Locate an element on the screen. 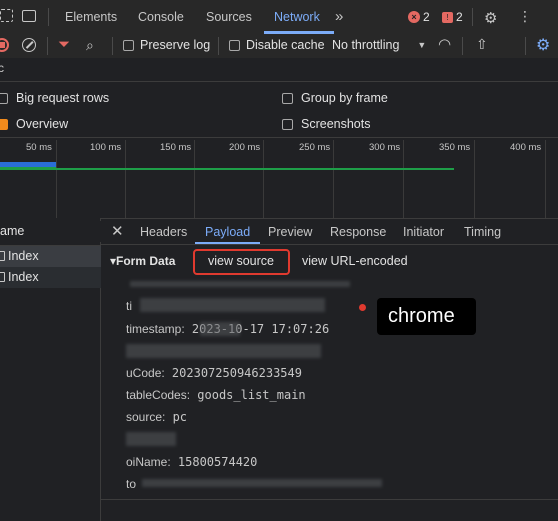  field-value: pc is located at coordinates (176, 417).